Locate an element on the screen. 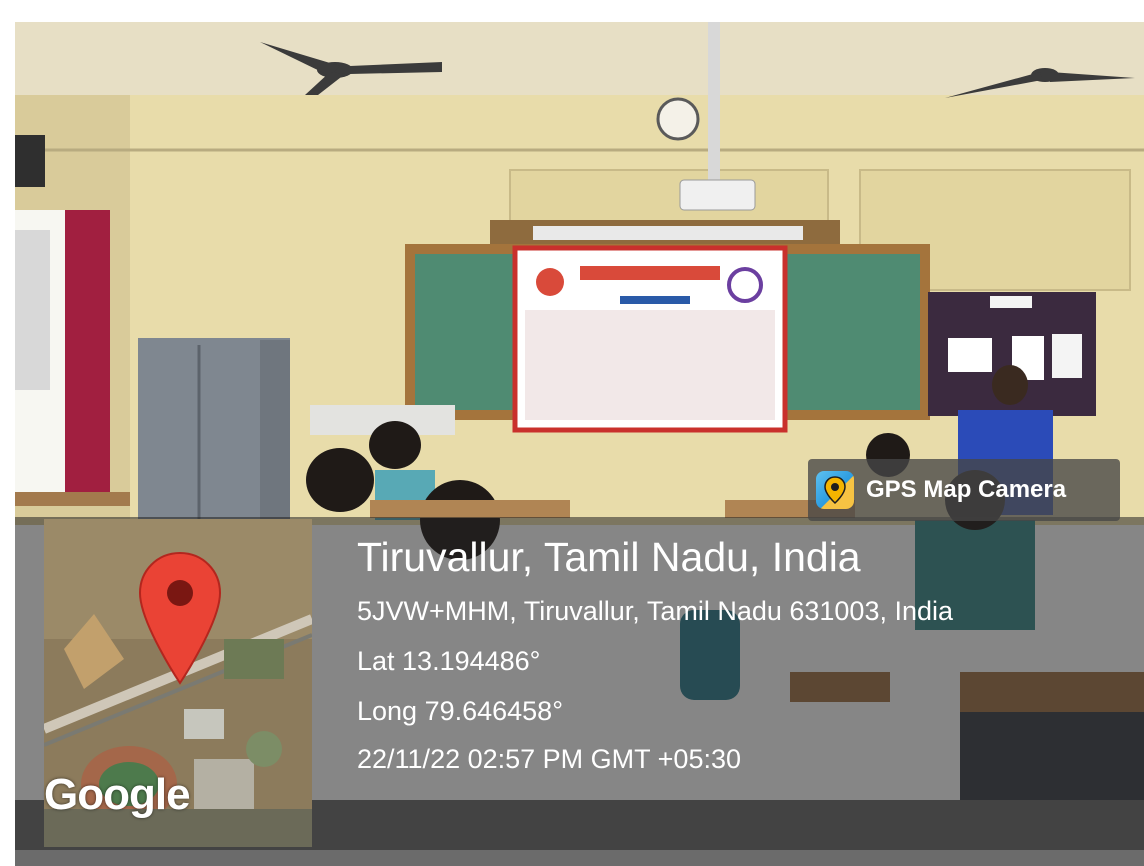  location-title: Tiruvallur, Tamil Nadu, India is located at coordinates (609, 557).